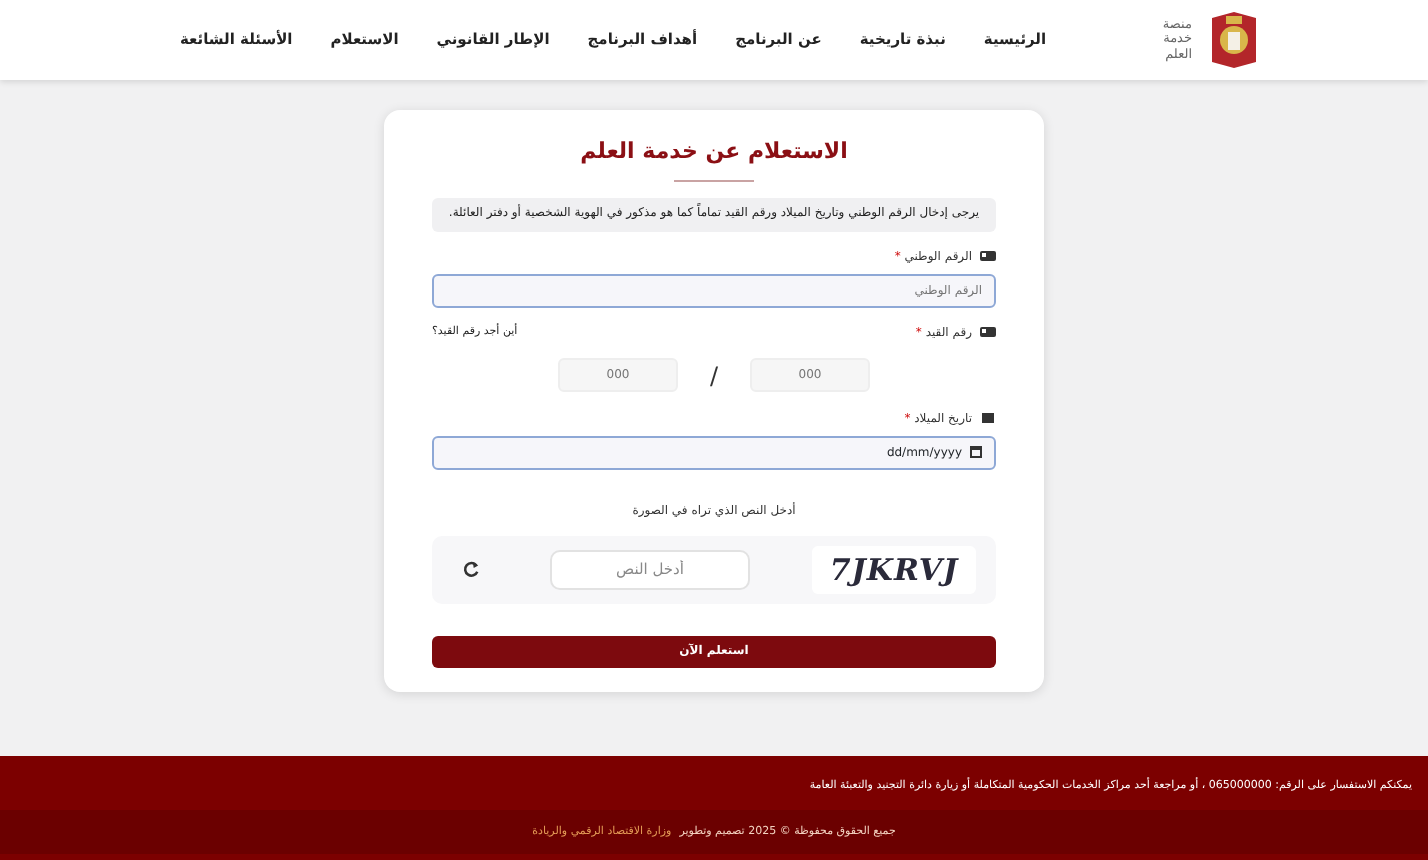 Image resolution: width=1428 pixels, height=860 pixels. I want to click on emblem-icon, so click(1234, 40).